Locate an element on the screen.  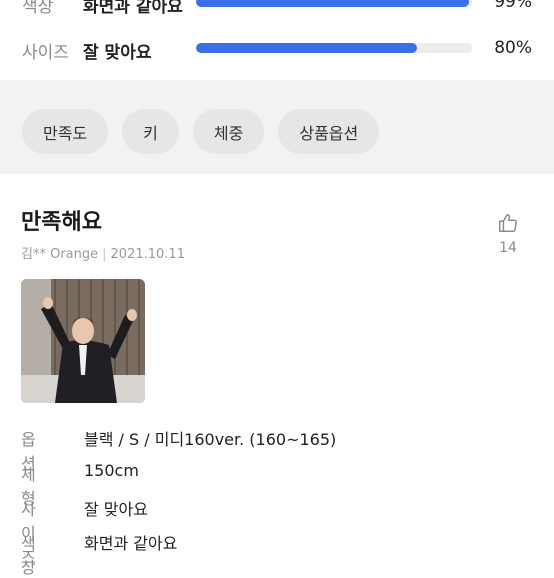
like-button: 14 is located at coordinates (508, 234).